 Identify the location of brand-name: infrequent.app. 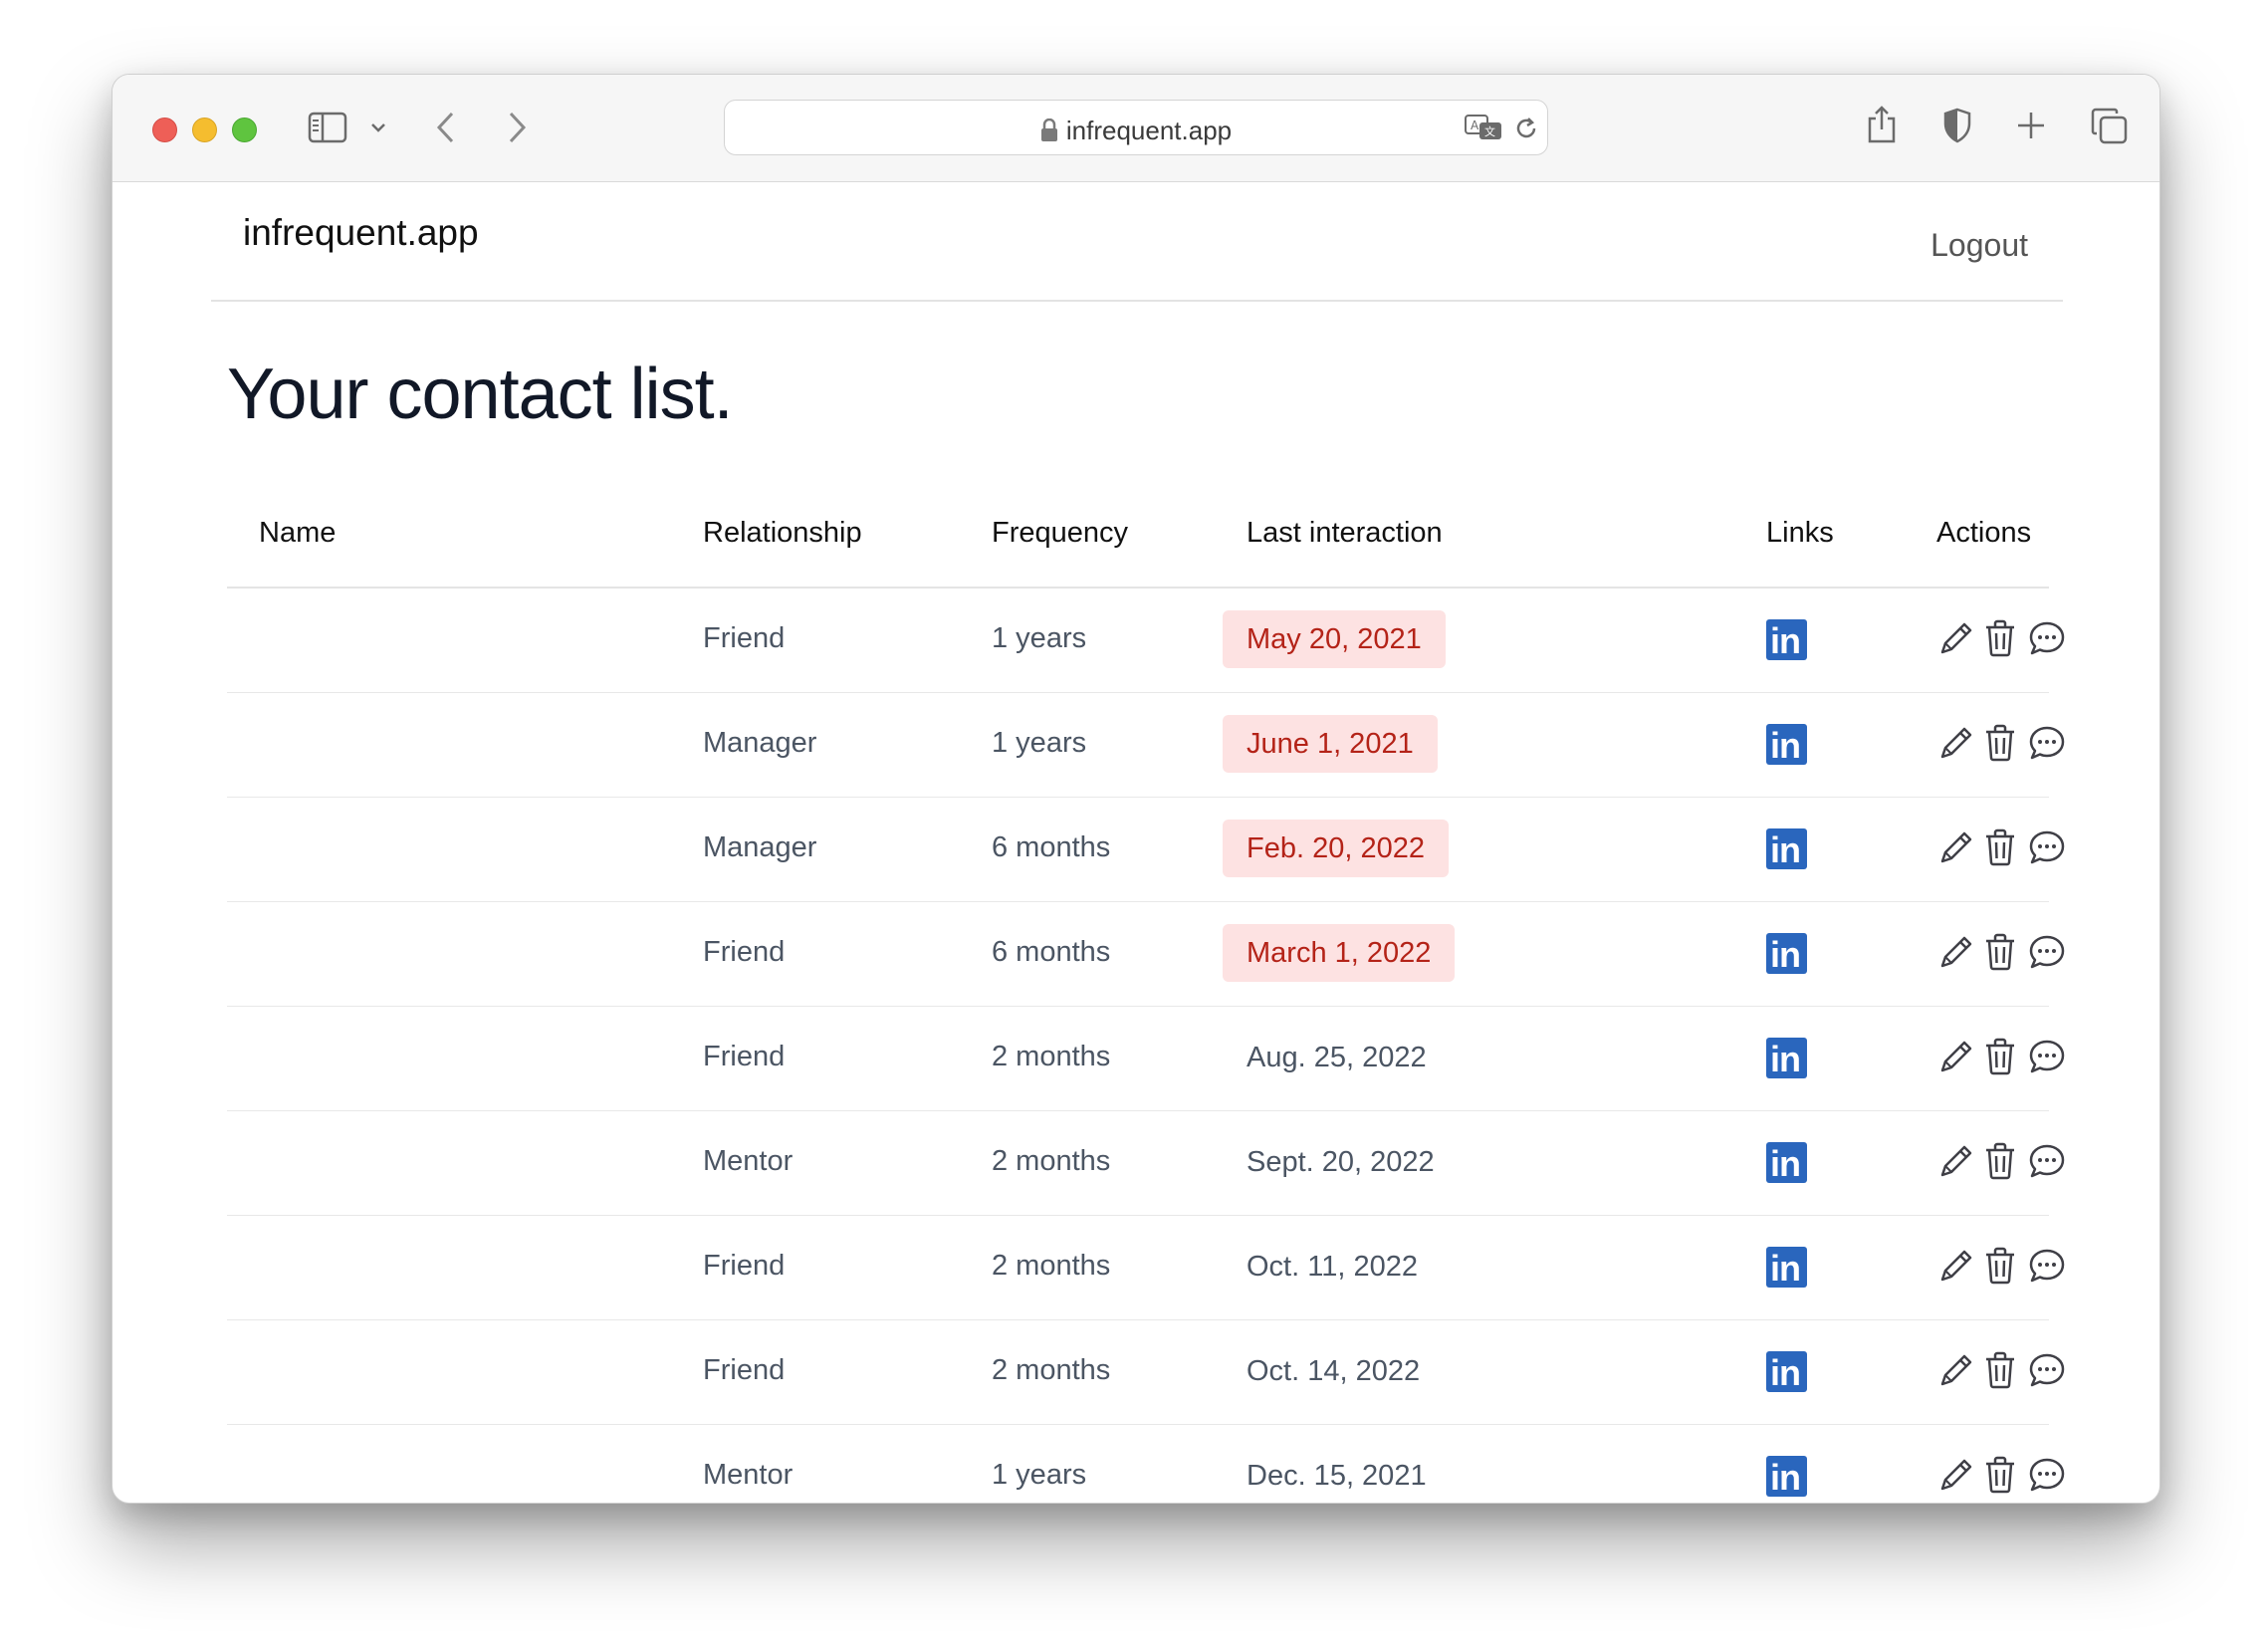
(361, 233).